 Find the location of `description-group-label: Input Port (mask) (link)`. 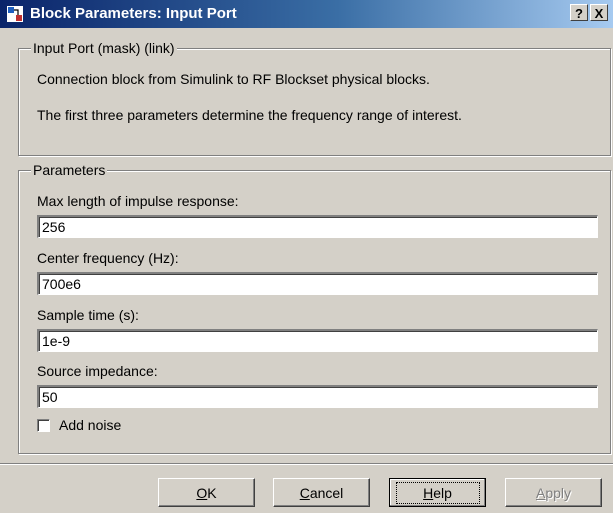

description-group-label: Input Port (mask) (link) is located at coordinates (104, 48).